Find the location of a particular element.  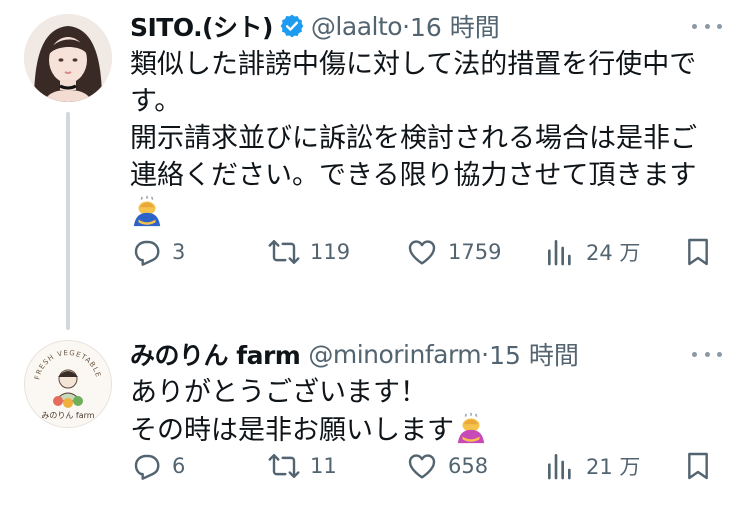

tweet-text-line: 連絡ください。できる限り協力させて頂きます is located at coordinates (413, 175).